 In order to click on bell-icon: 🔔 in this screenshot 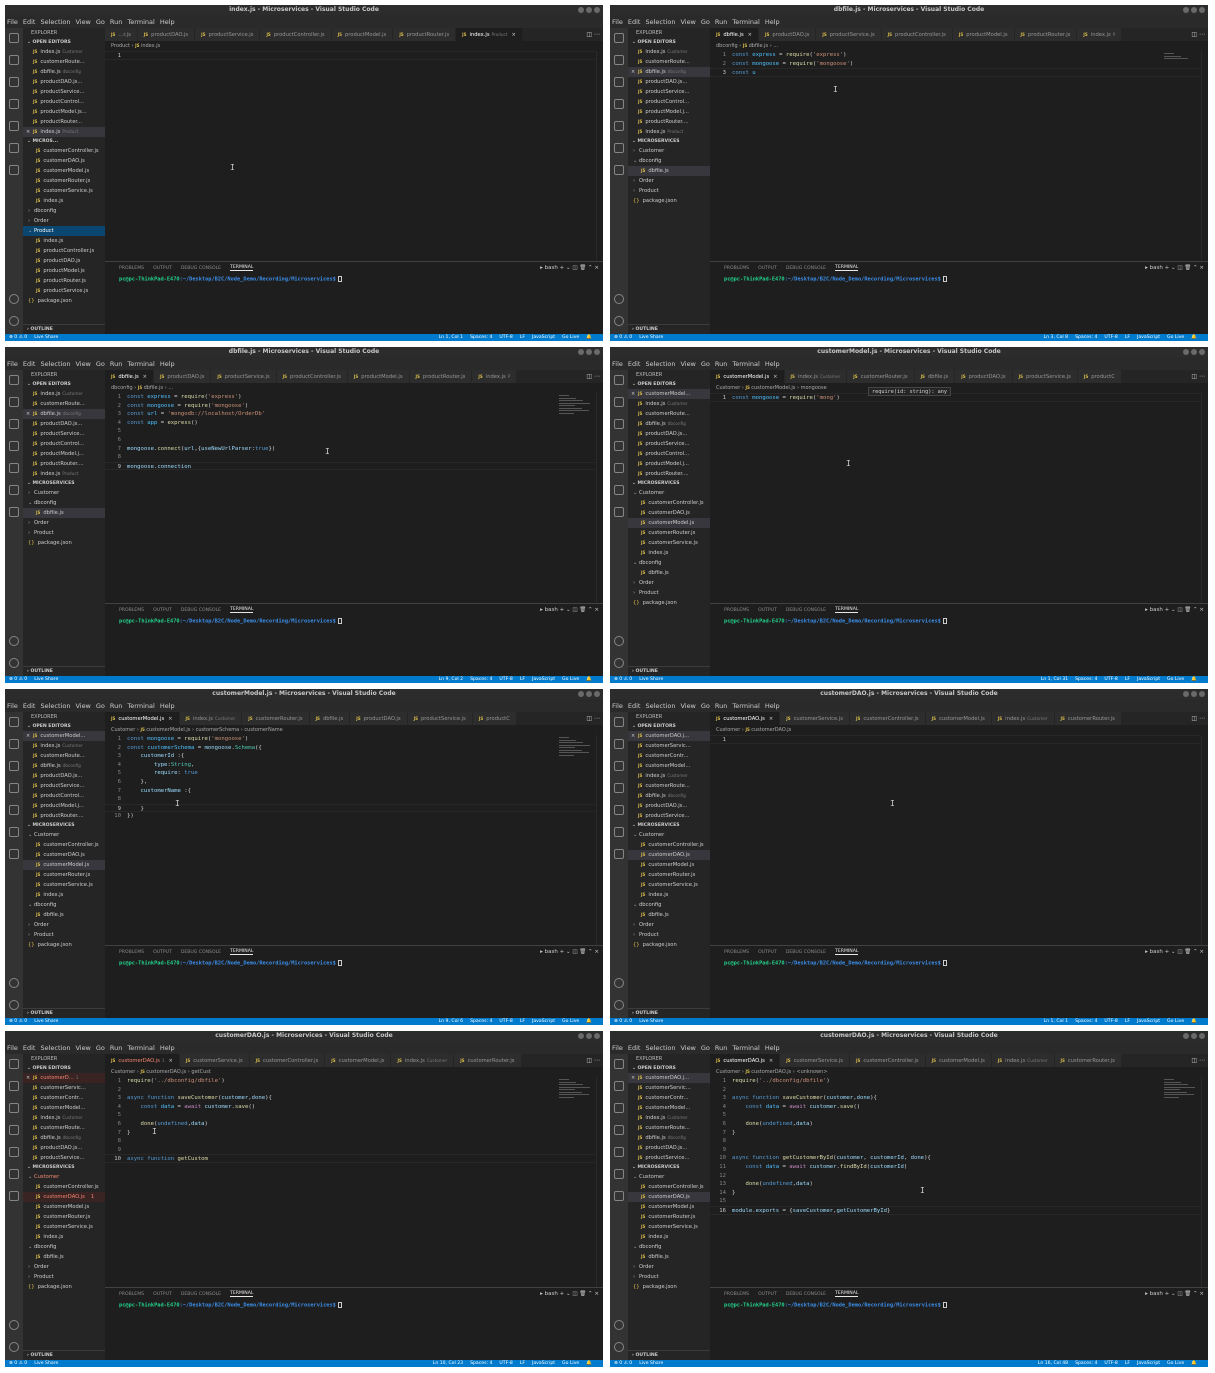, I will do `click(1194, 679)`.